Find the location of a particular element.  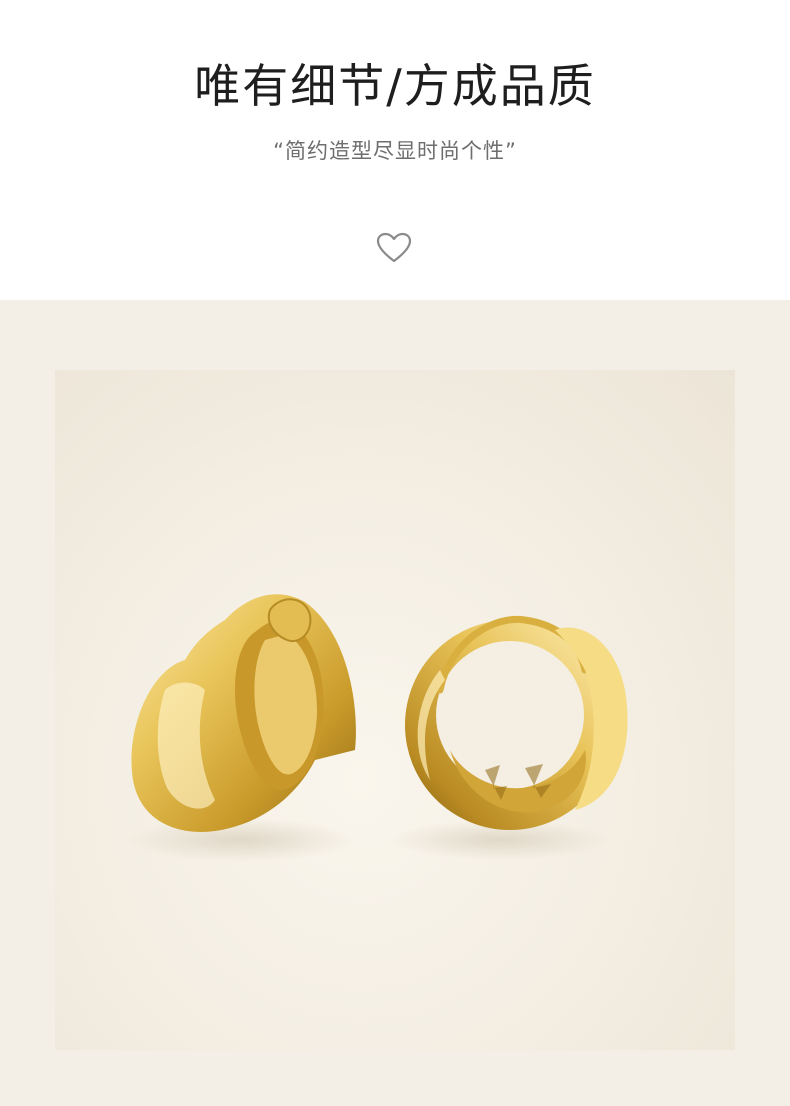

page-title: 唯有细节/方成品质 is located at coordinates (395, 86).